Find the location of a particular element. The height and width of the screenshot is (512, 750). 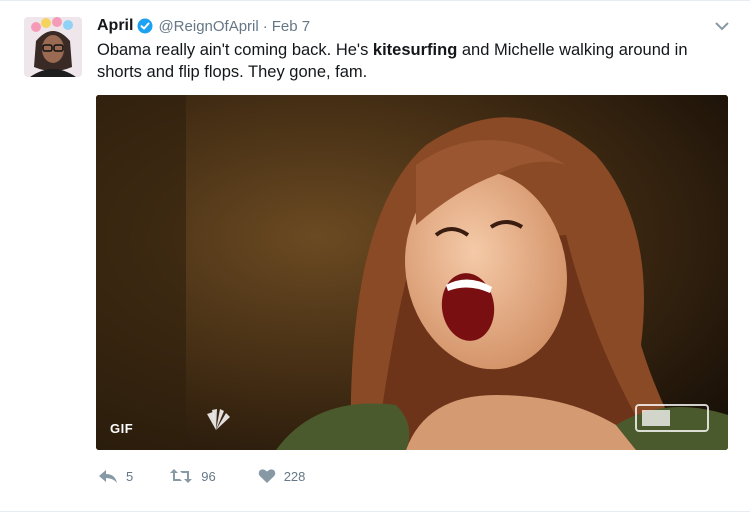

like-button: 228 is located at coordinates (282, 476).